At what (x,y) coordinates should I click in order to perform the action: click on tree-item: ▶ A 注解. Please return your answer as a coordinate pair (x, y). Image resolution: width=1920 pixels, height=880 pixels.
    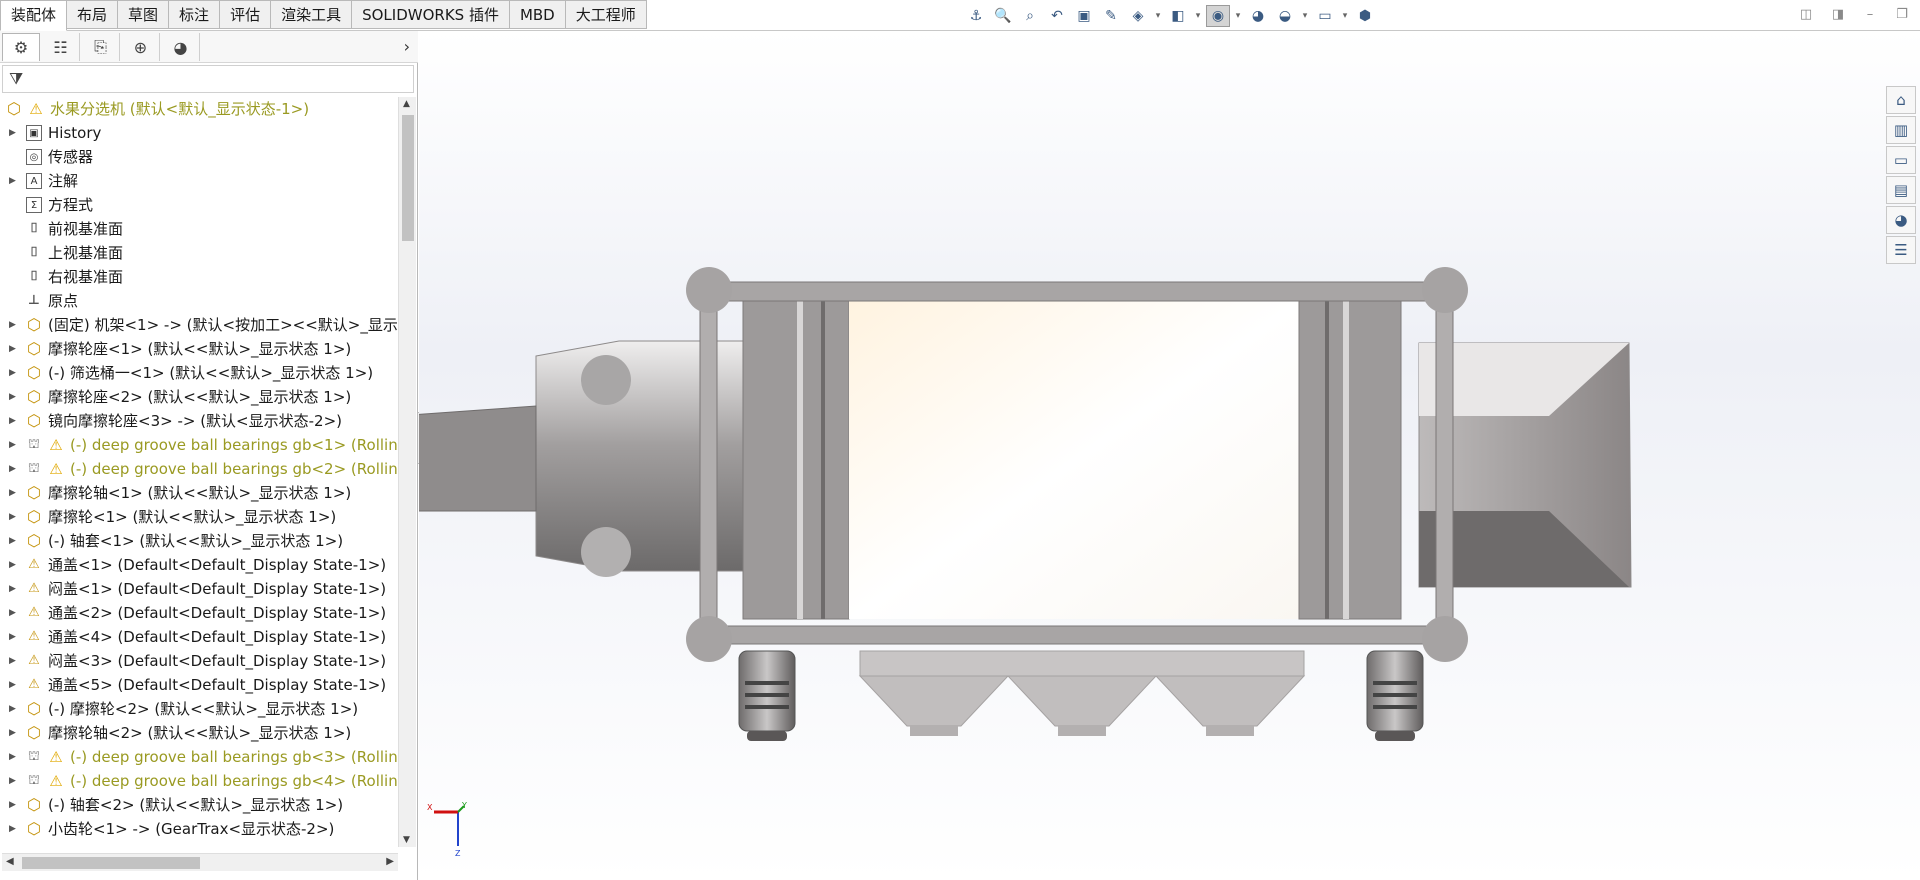
    Looking at the image, I should click on (201, 181).